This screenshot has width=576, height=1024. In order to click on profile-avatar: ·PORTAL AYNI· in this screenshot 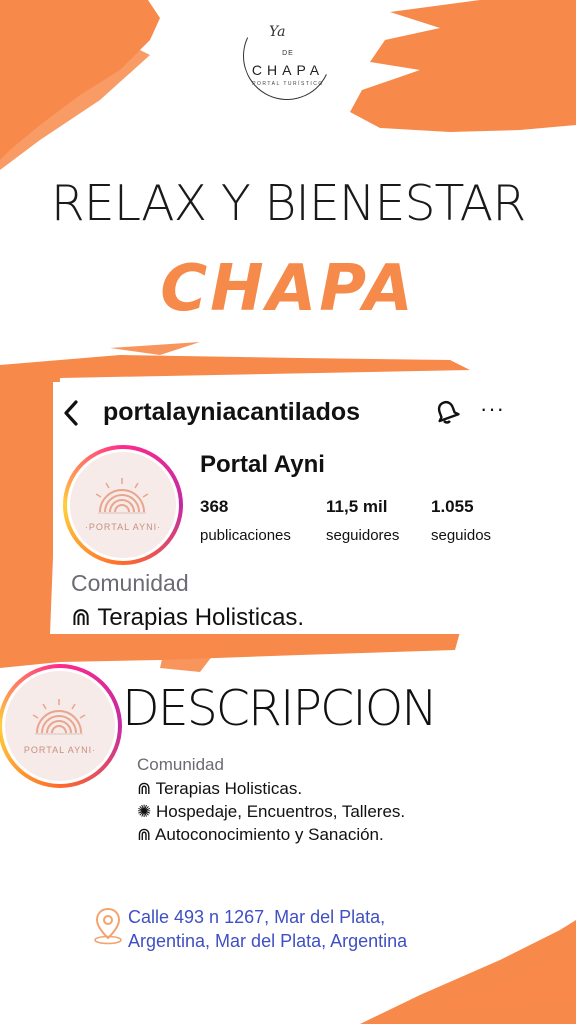, I will do `click(123, 505)`.